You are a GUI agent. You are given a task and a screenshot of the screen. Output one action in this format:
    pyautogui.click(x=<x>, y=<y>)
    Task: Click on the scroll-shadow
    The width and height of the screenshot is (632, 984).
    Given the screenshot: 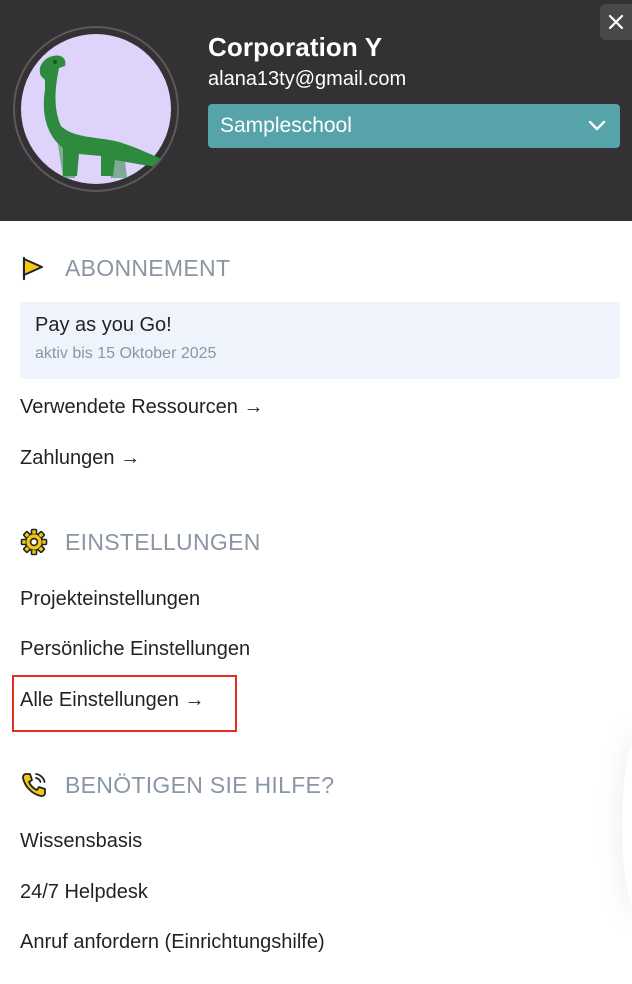 What is the action you would take?
    pyautogui.click(x=627, y=825)
    